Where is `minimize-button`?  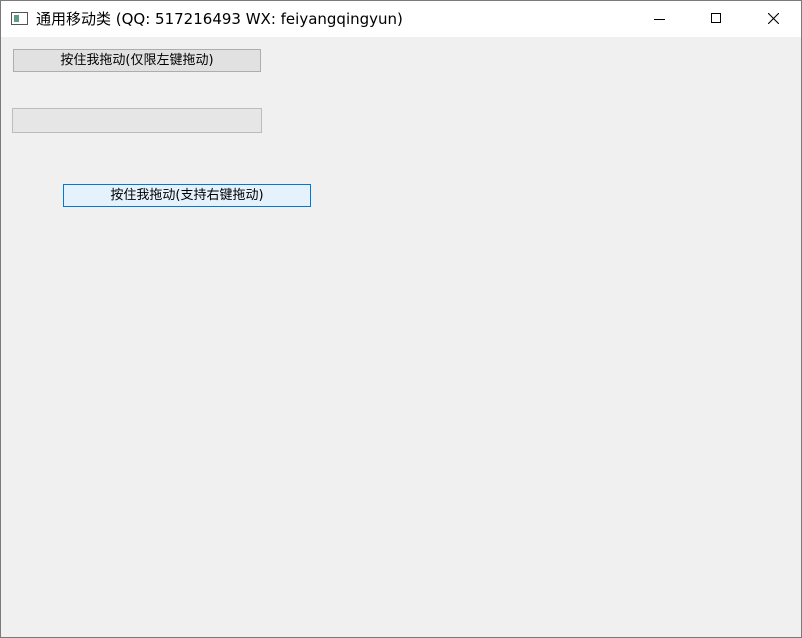
minimize-button is located at coordinates (659, 19).